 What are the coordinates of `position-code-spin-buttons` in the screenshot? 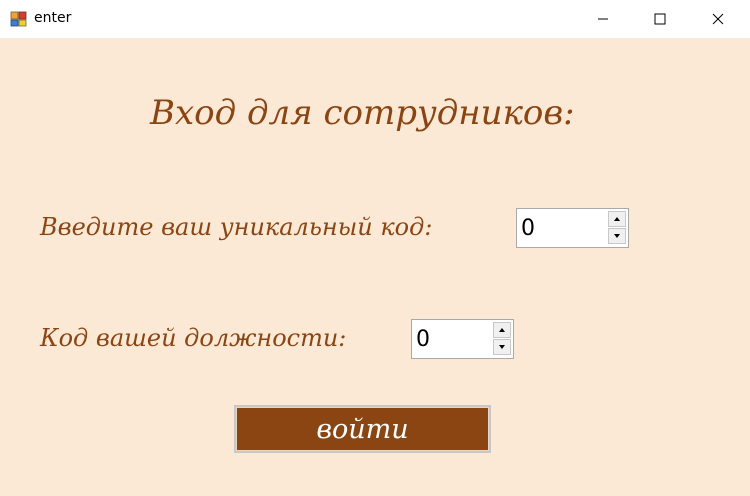 It's located at (502, 339).